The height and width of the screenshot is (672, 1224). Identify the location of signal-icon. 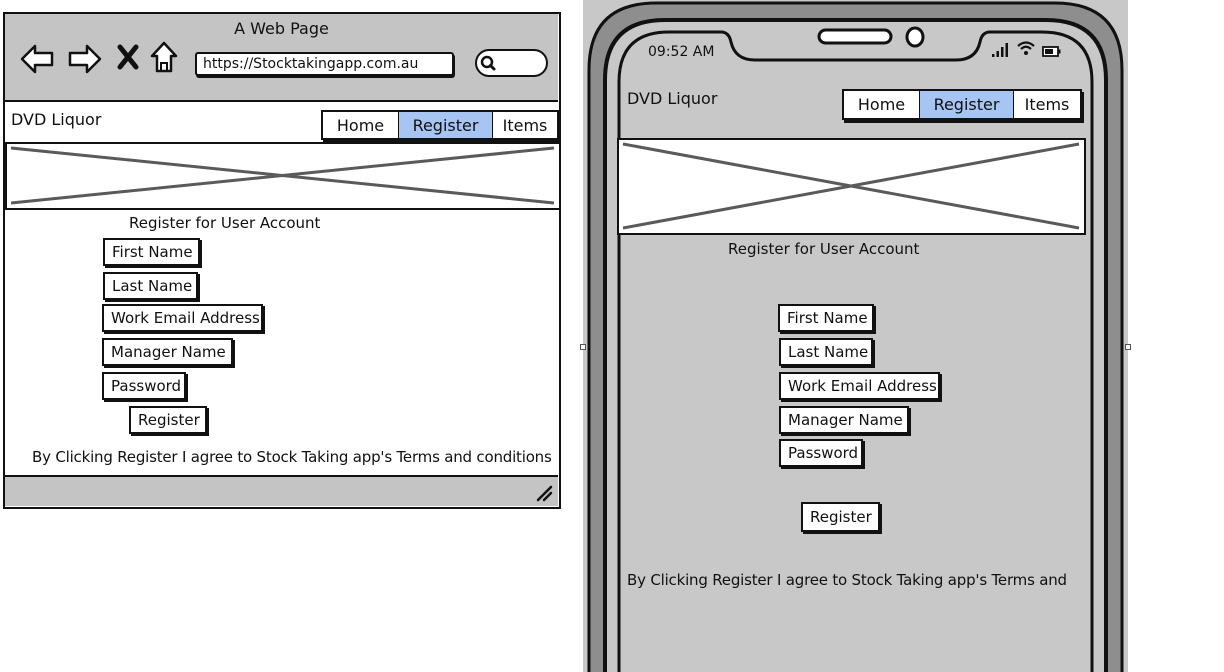
(1000, 50).